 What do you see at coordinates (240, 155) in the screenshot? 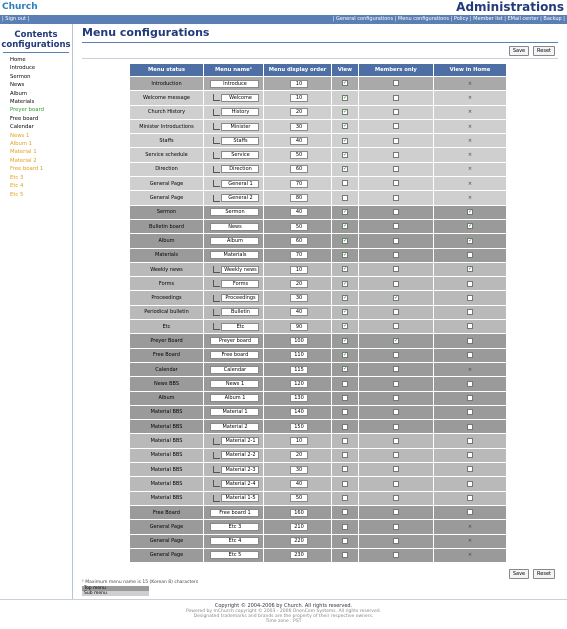
I see `menu-name-input: Service` at bounding box center [240, 155].